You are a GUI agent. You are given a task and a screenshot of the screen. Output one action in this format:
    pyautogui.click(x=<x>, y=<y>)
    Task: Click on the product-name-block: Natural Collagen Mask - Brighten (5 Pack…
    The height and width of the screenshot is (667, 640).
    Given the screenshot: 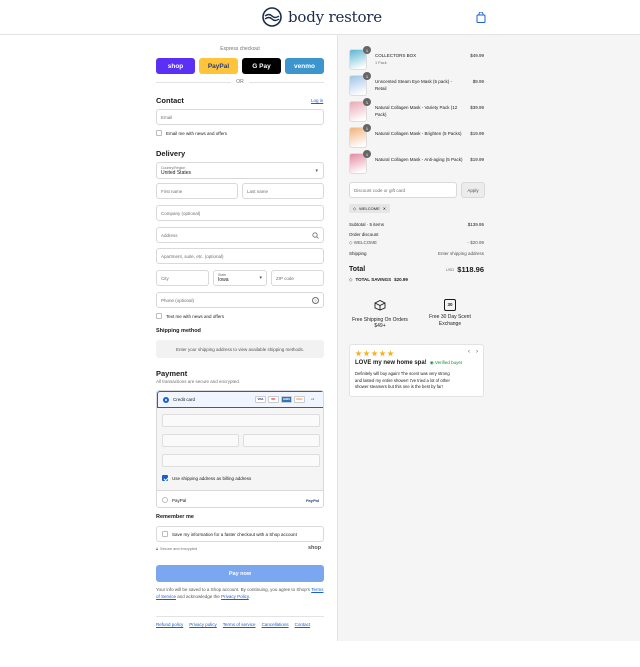 What is the action you would take?
    pyautogui.click(x=419, y=134)
    